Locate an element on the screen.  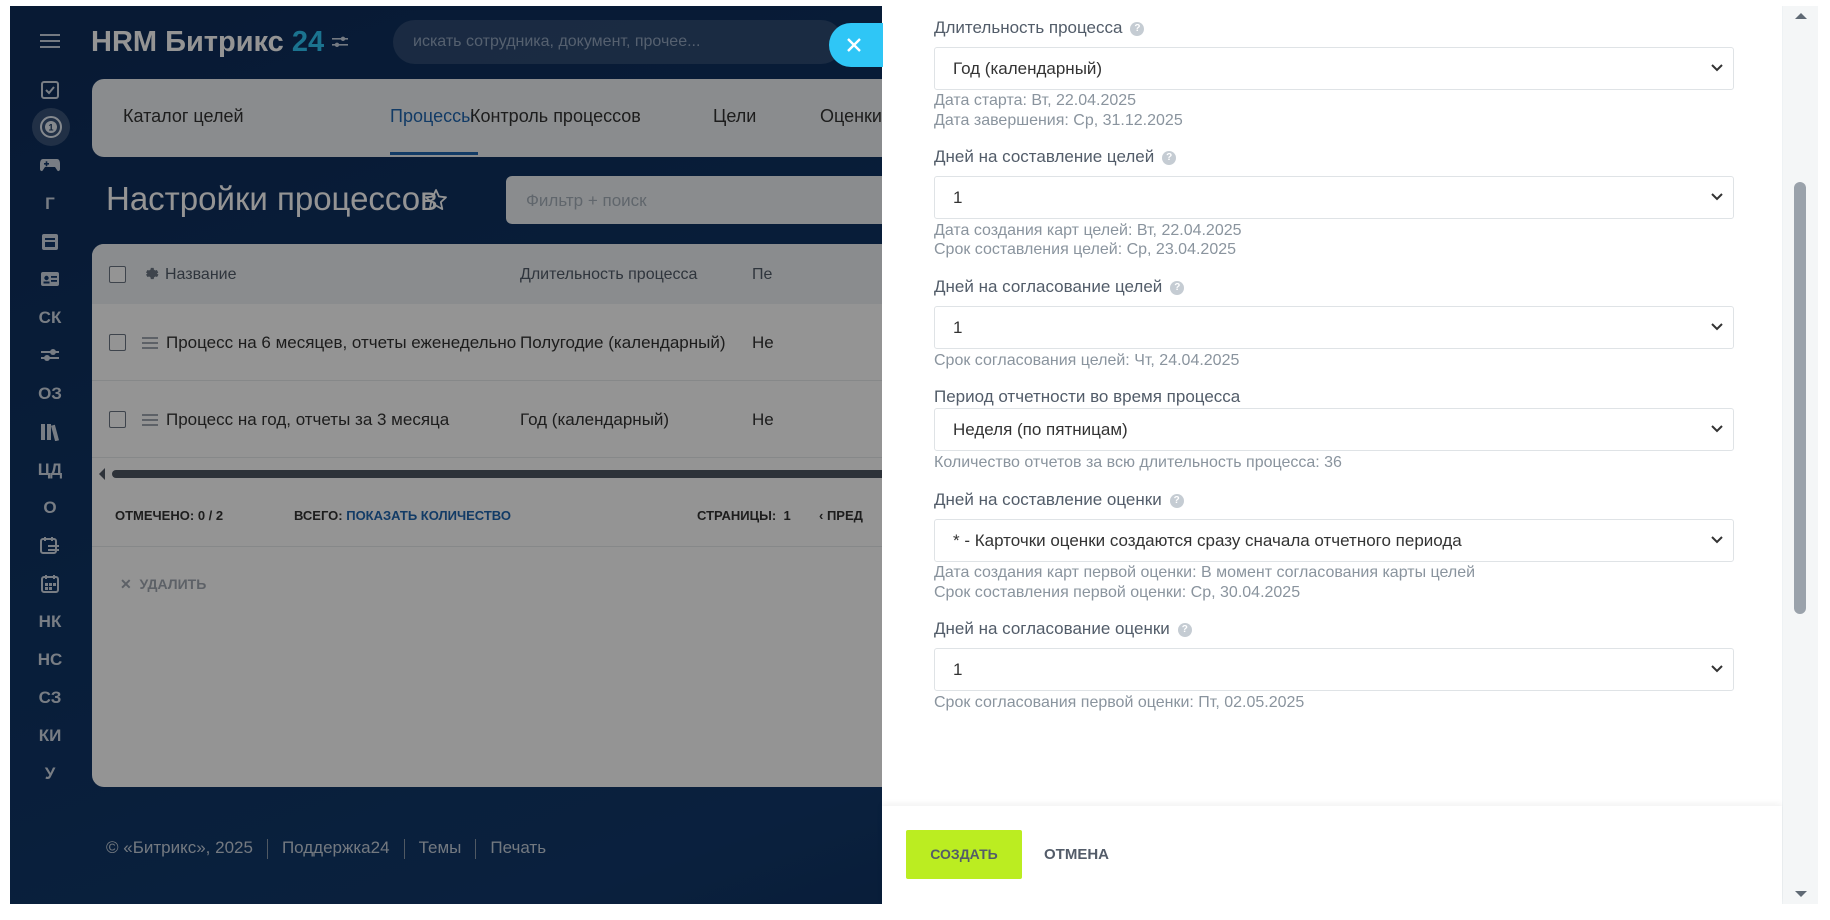
goals-deadline: Срок составления целей: Ср, 23.04.2025 is located at coordinates (1085, 249).